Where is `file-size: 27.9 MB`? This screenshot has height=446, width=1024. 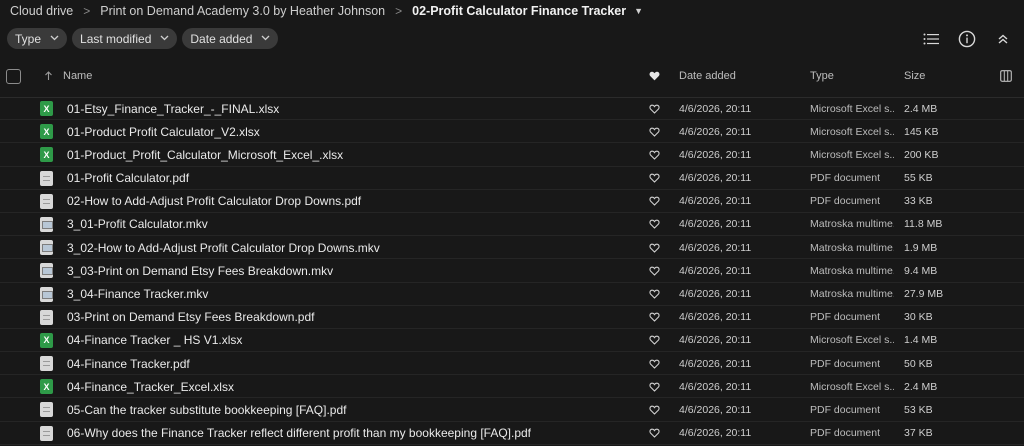 file-size: 27.9 MB is located at coordinates (924, 294).